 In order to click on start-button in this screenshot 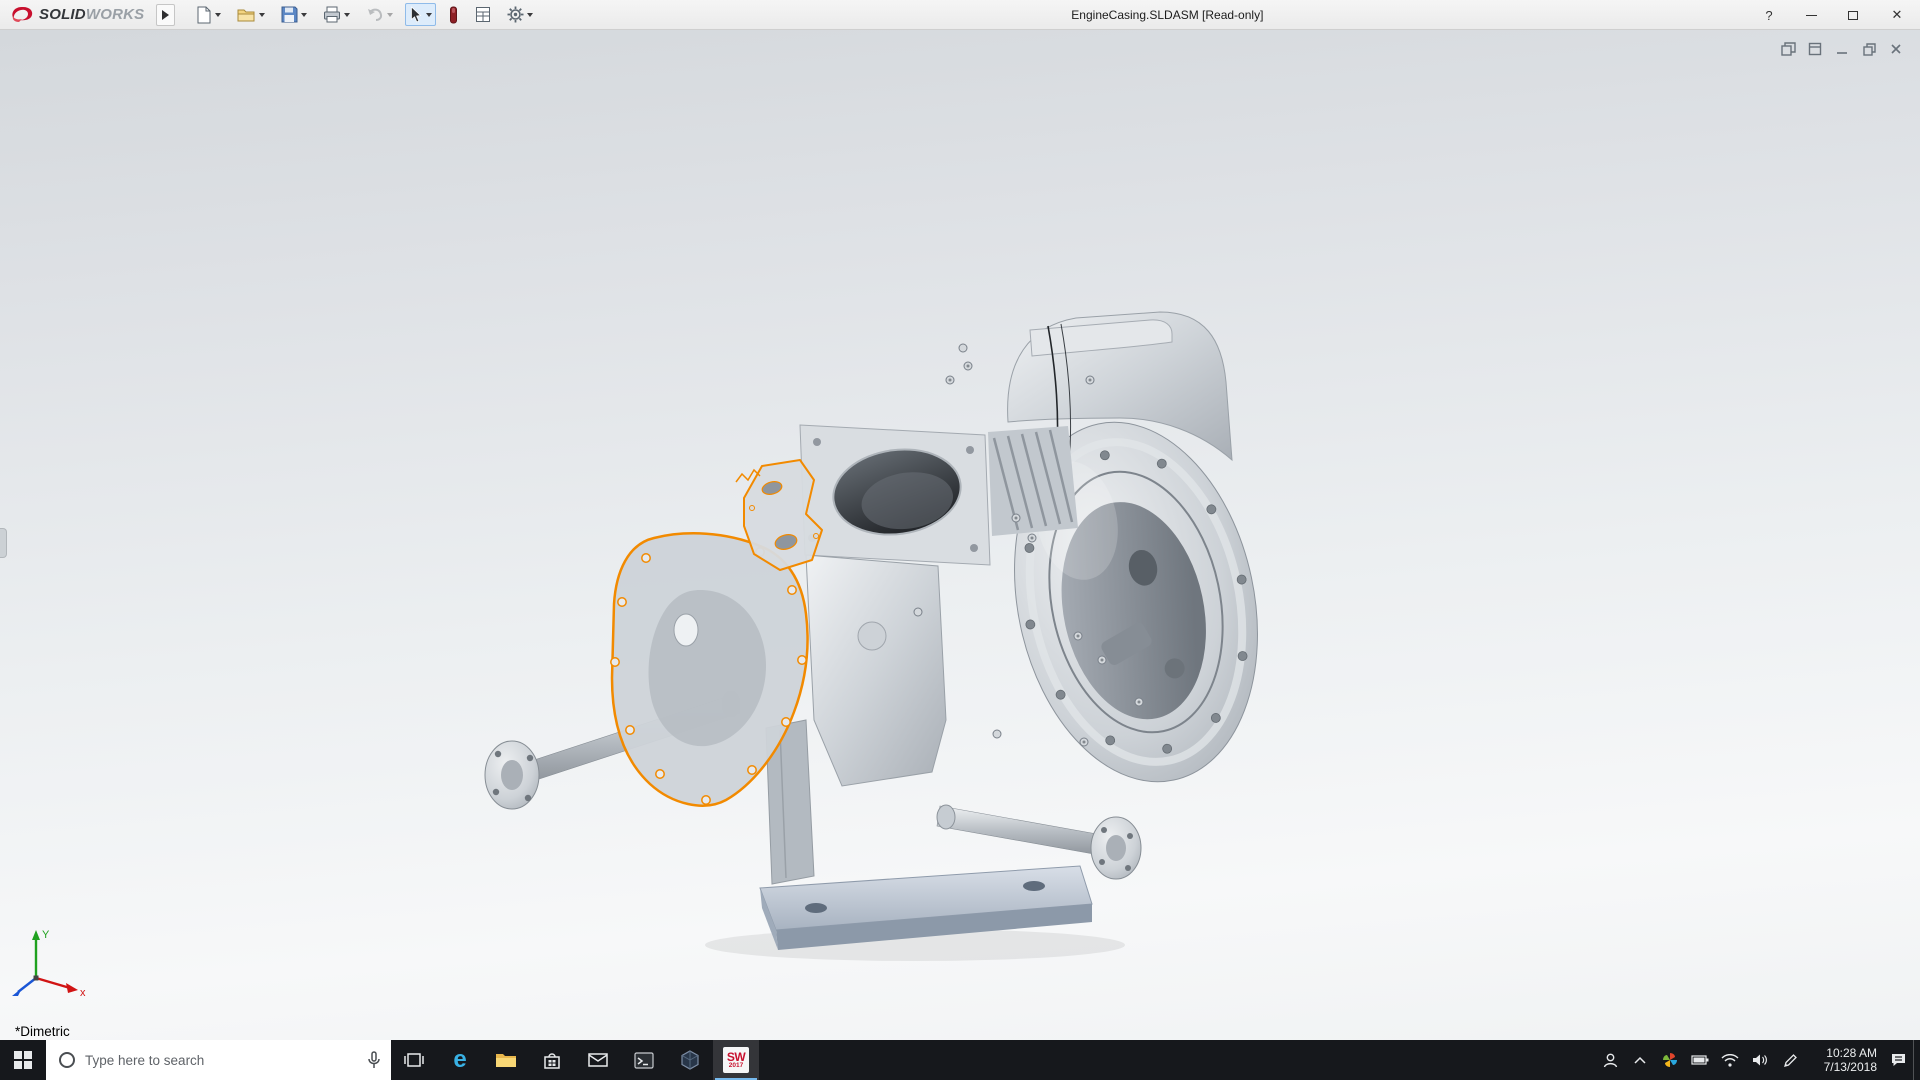, I will do `click(23, 1060)`.